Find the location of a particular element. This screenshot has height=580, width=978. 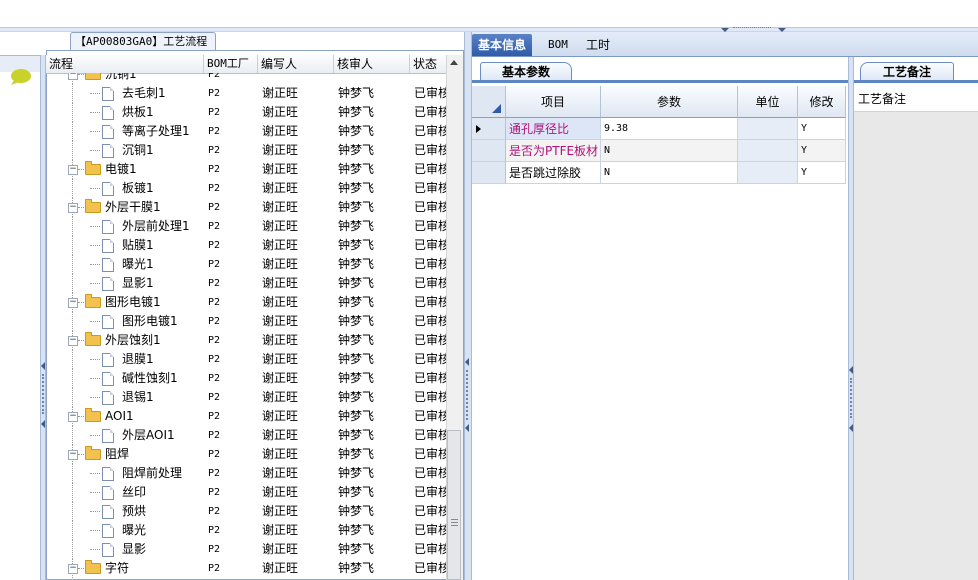

tree-row: 碱性蚀刻1 P2 谢正旺 钟梦飞 已审核 is located at coordinates (249, 378).